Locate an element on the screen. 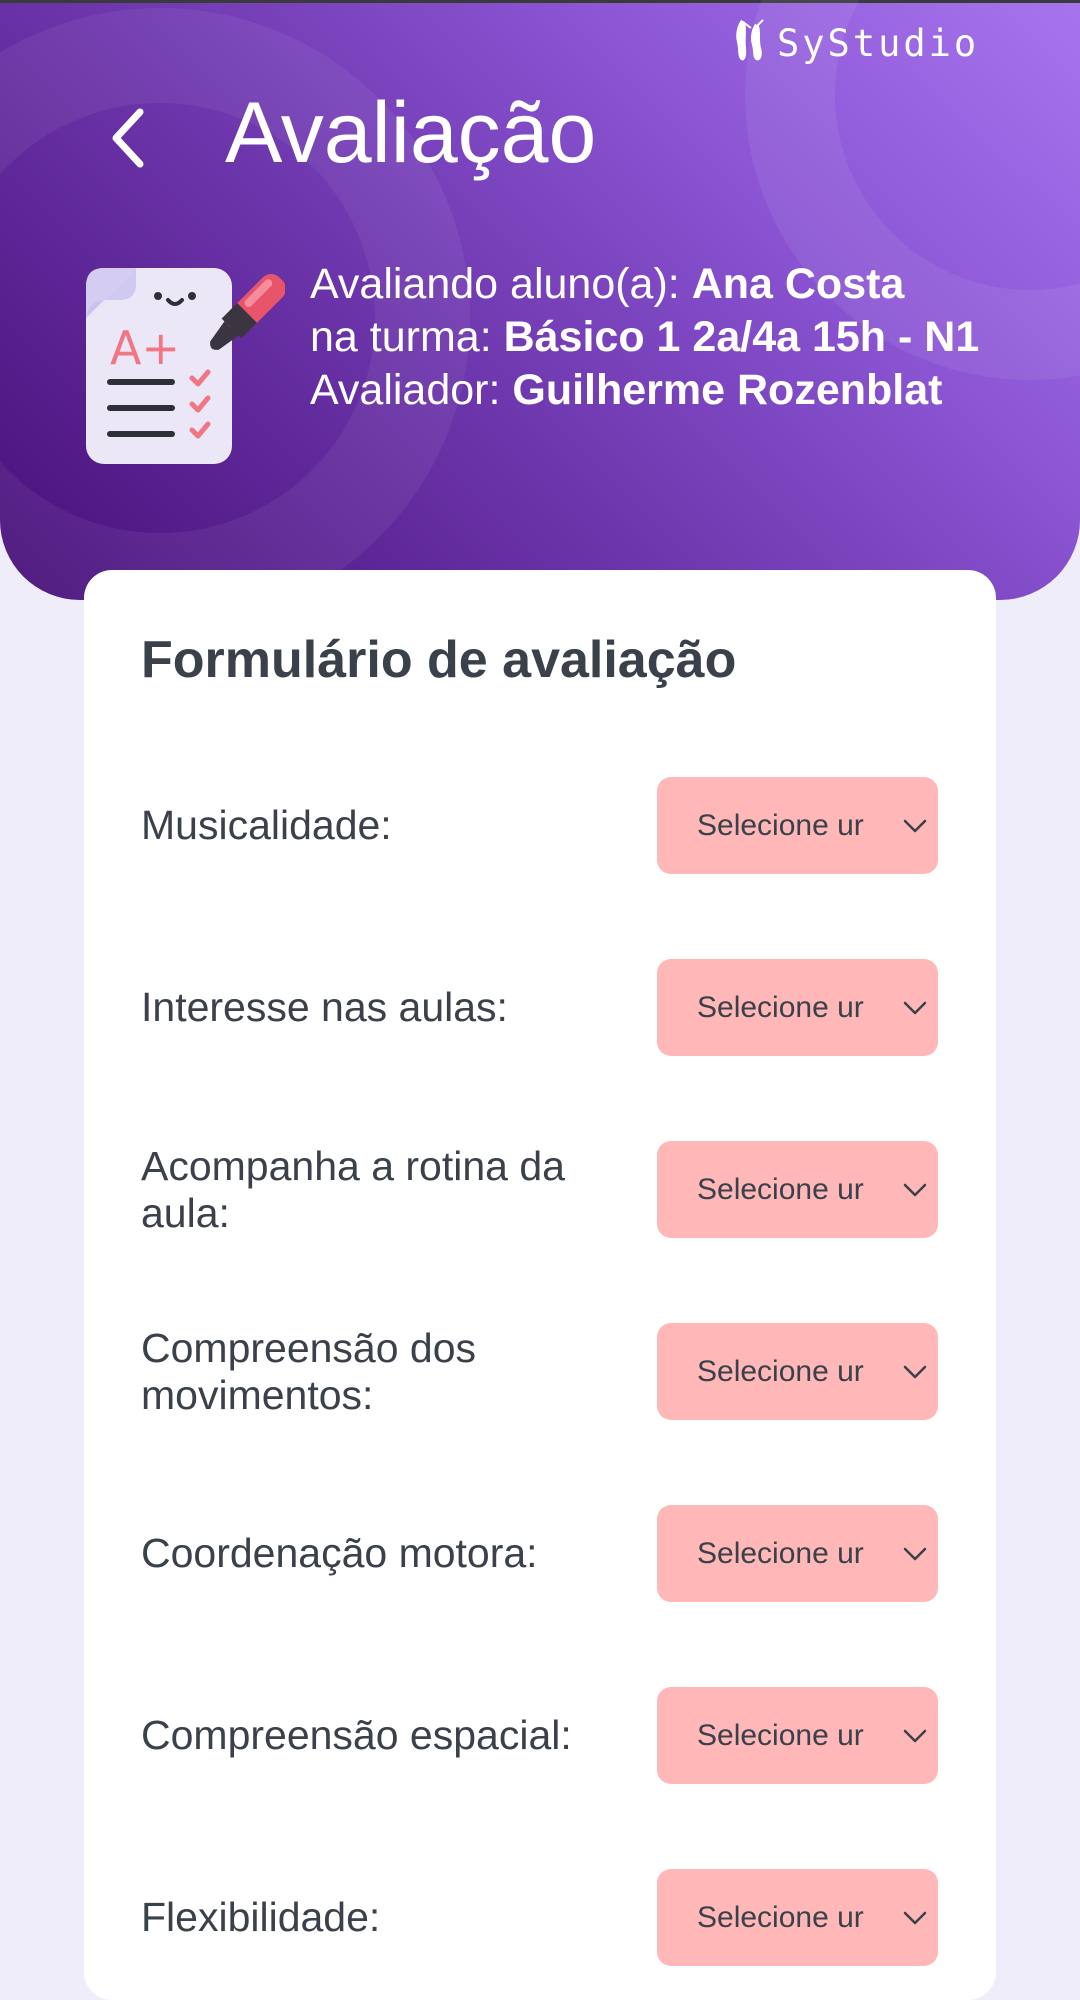  form-row-flexibilidade: Flexibilidade: Selecione ur is located at coordinates (541, 1917).